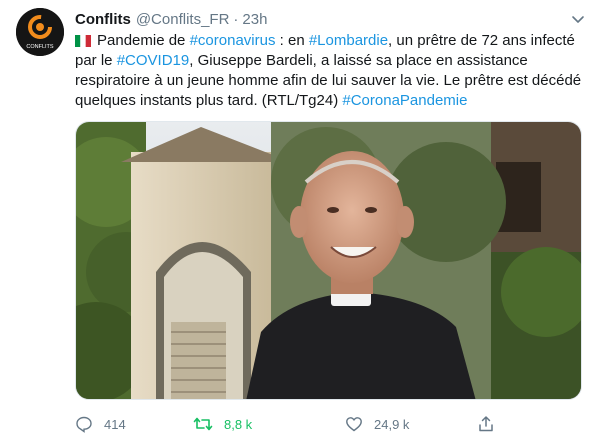  I want to click on tweet-header: Conflits @Conflits_FR · 23h, so click(171, 19).